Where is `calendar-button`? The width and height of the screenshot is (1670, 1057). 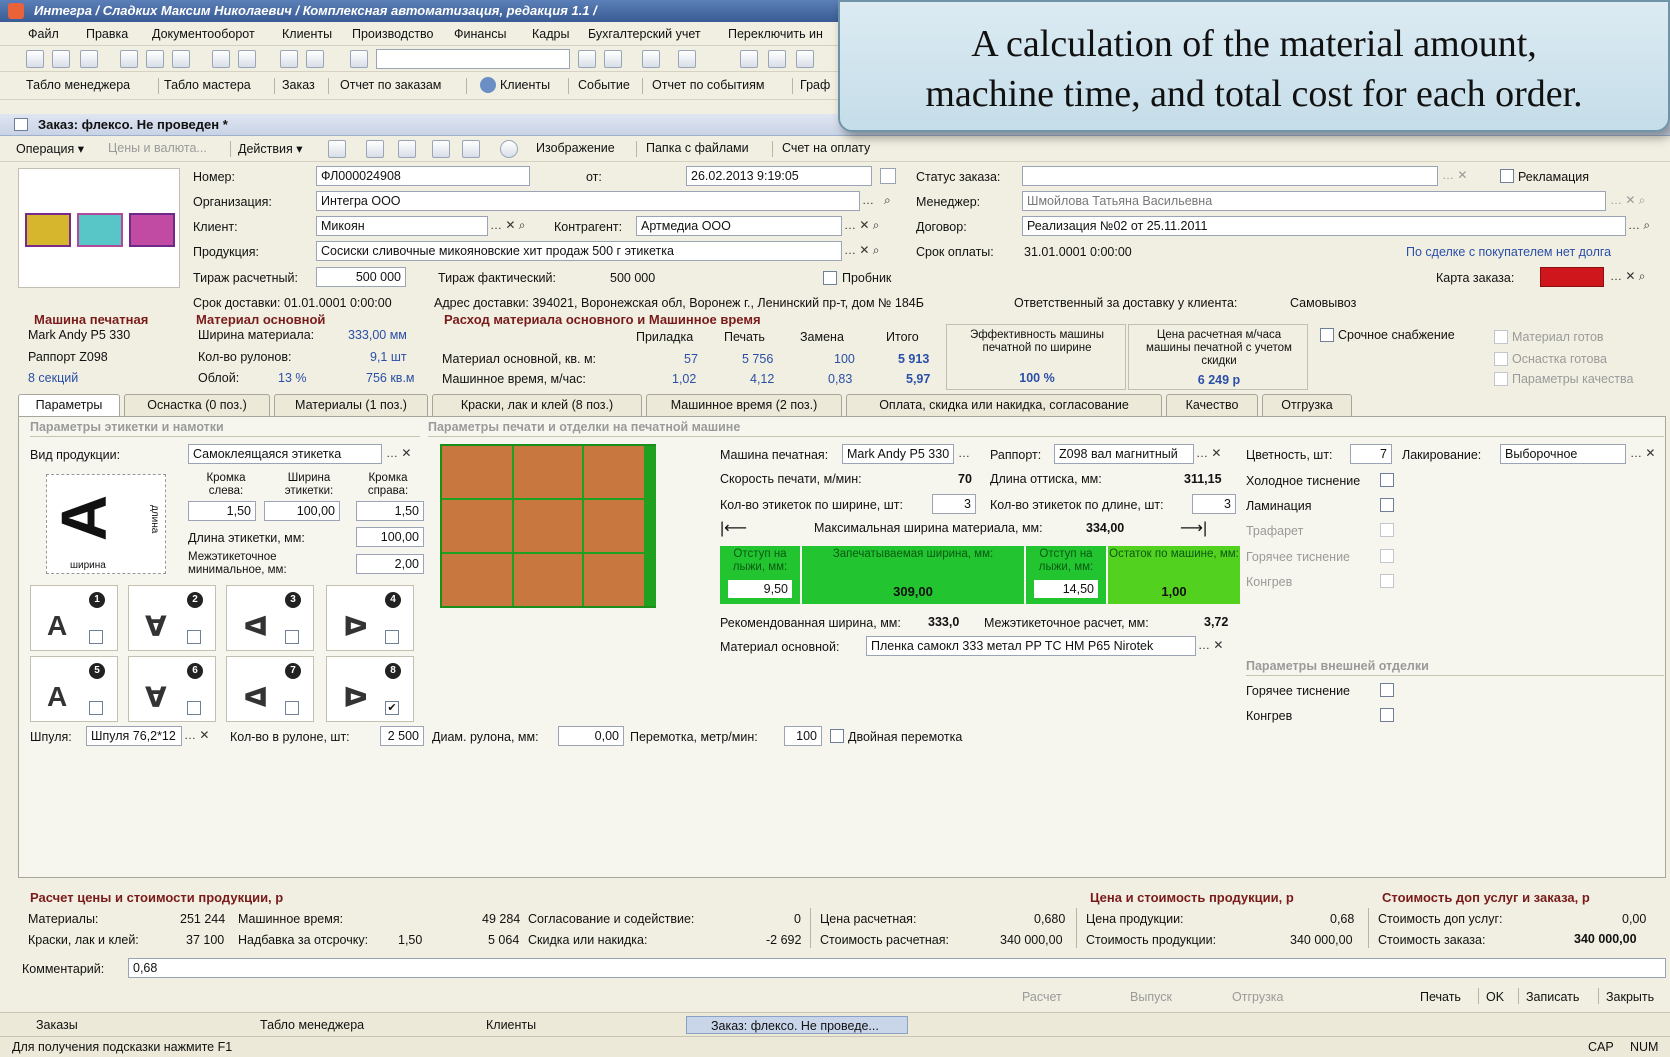
calendar-button is located at coordinates (888, 176).